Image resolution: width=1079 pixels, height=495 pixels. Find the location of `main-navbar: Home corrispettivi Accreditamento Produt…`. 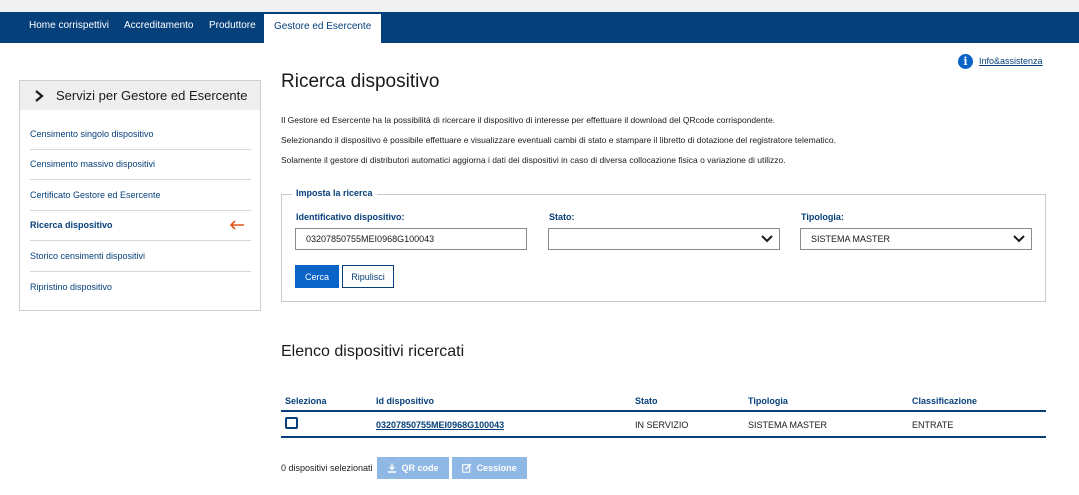

main-navbar: Home corrispettivi Accreditamento Produt… is located at coordinates (539, 27).